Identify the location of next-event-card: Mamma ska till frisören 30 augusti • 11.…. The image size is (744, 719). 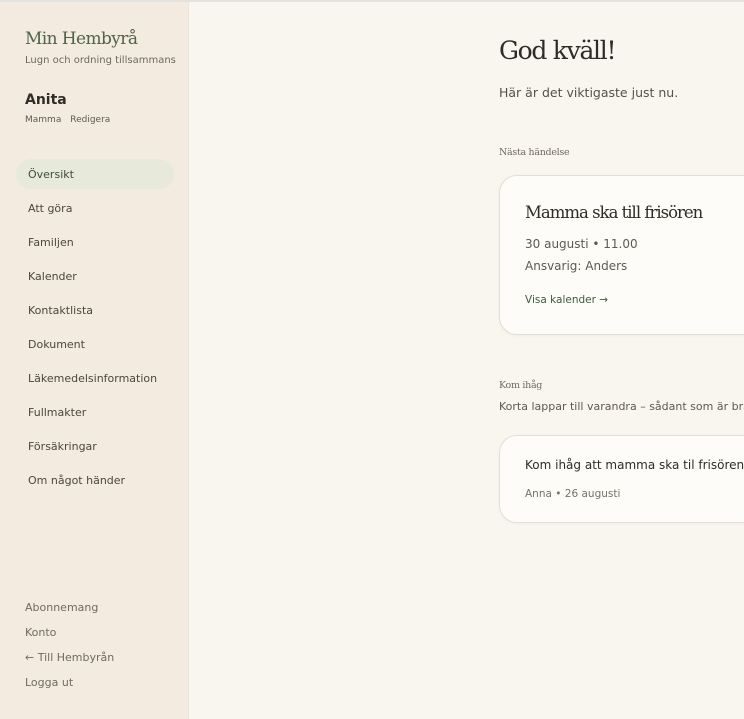
(621, 255).